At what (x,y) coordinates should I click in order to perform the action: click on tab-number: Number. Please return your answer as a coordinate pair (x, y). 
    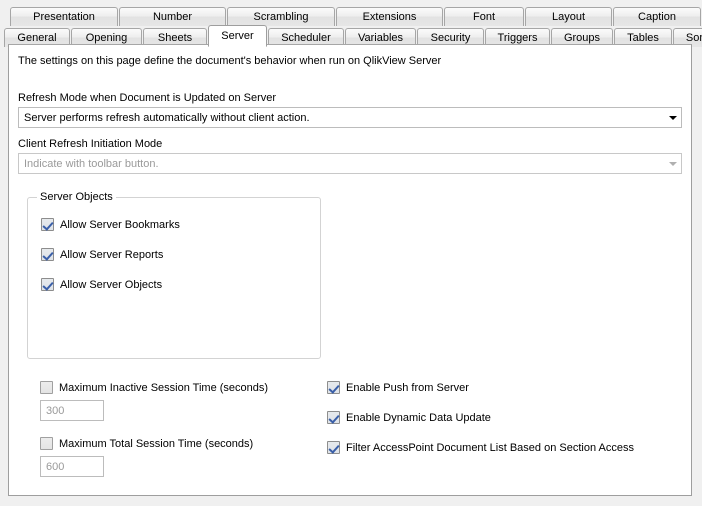
    Looking at the image, I should click on (172, 16).